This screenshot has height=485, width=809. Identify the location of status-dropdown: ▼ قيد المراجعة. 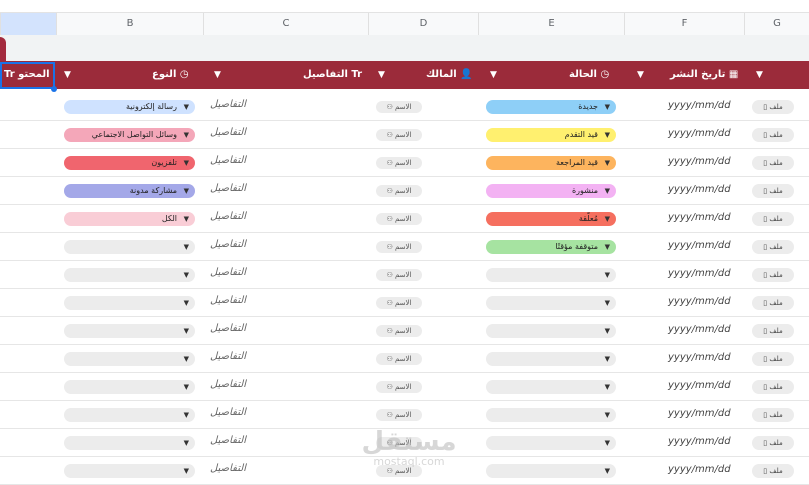
(551, 163).